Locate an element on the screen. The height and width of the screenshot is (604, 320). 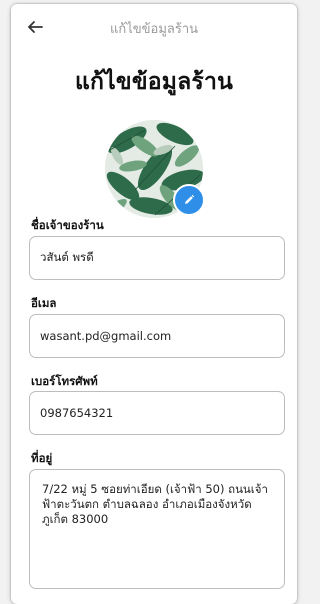
owner-name-input: วสันต์ พรดี is located at coordinates (157, 258).